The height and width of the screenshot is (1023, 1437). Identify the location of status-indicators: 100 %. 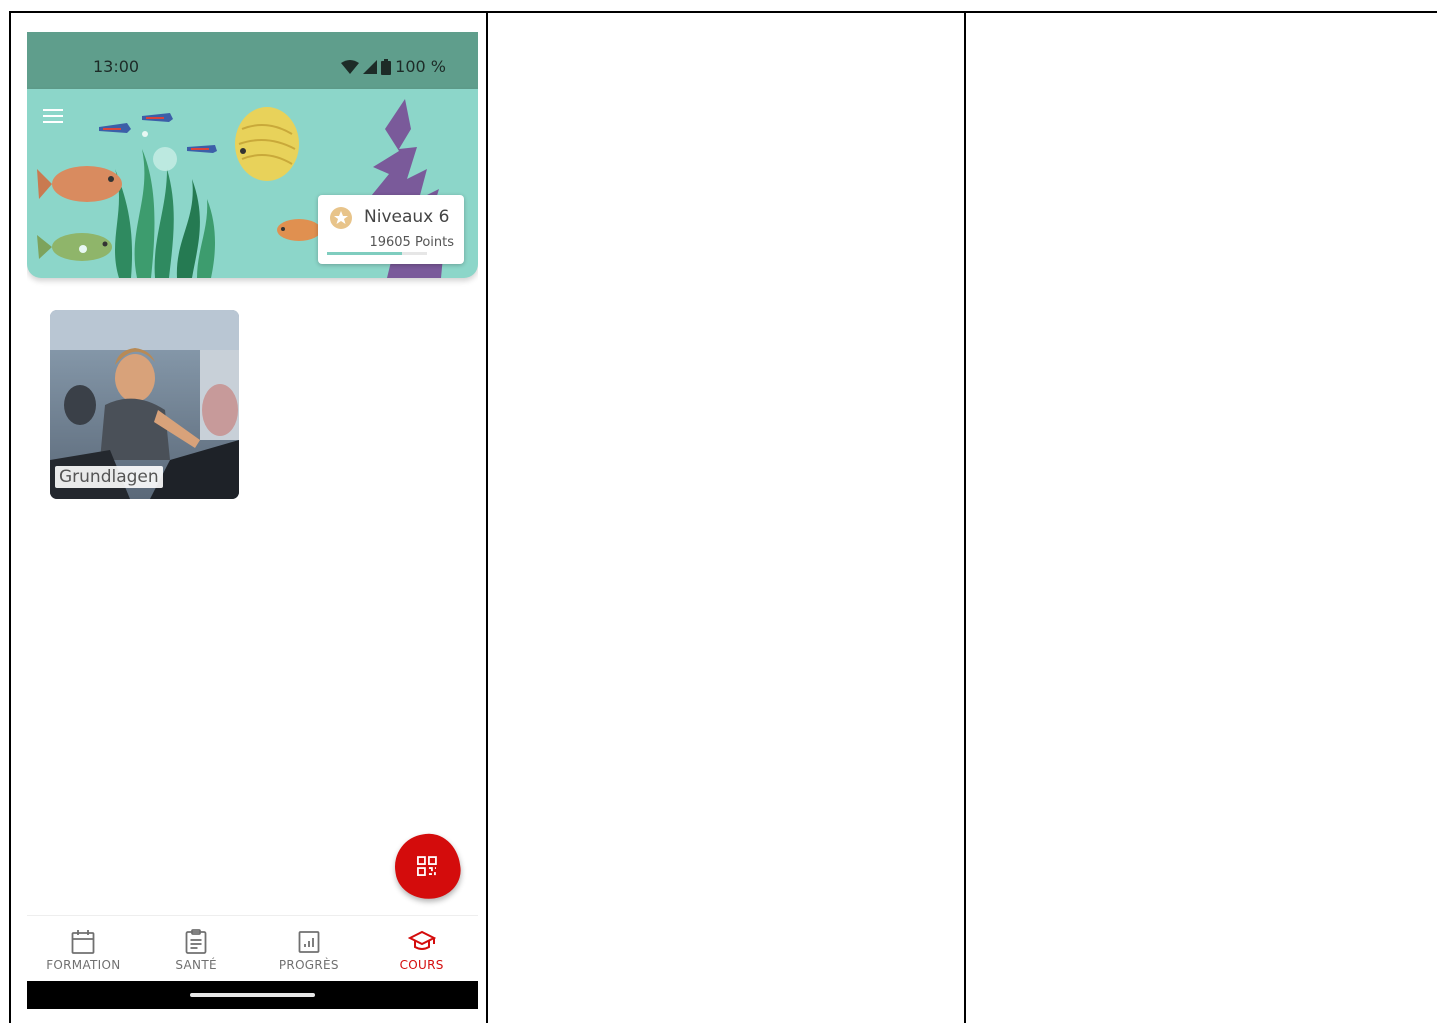
(393, 66).